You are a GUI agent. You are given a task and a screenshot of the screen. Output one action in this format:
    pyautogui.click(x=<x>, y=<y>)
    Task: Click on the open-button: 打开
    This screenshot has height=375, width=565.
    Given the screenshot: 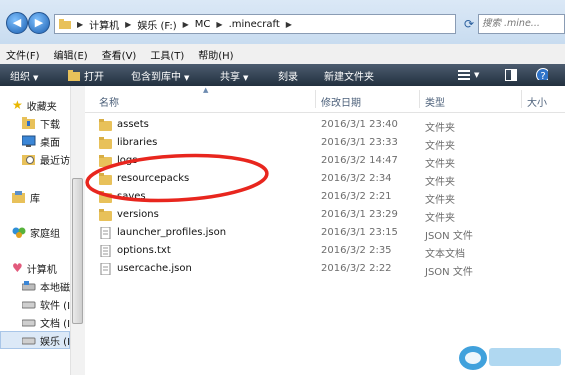 What is the action you would take?
    pyautogui.click(x=86, y=75)
    